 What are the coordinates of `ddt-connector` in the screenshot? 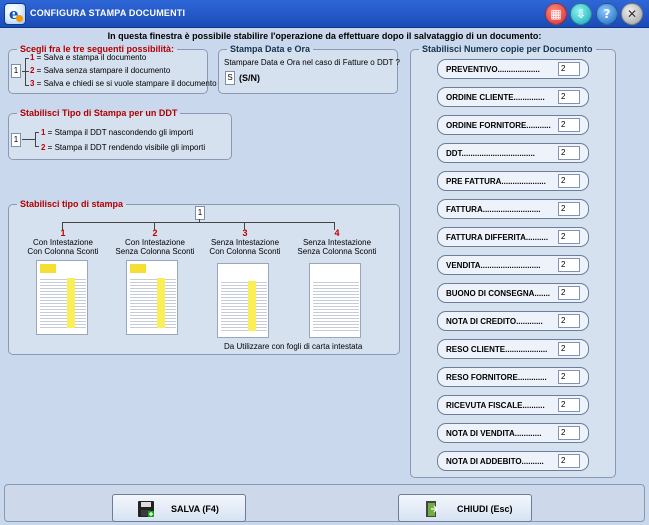 It's located at (35, 139).